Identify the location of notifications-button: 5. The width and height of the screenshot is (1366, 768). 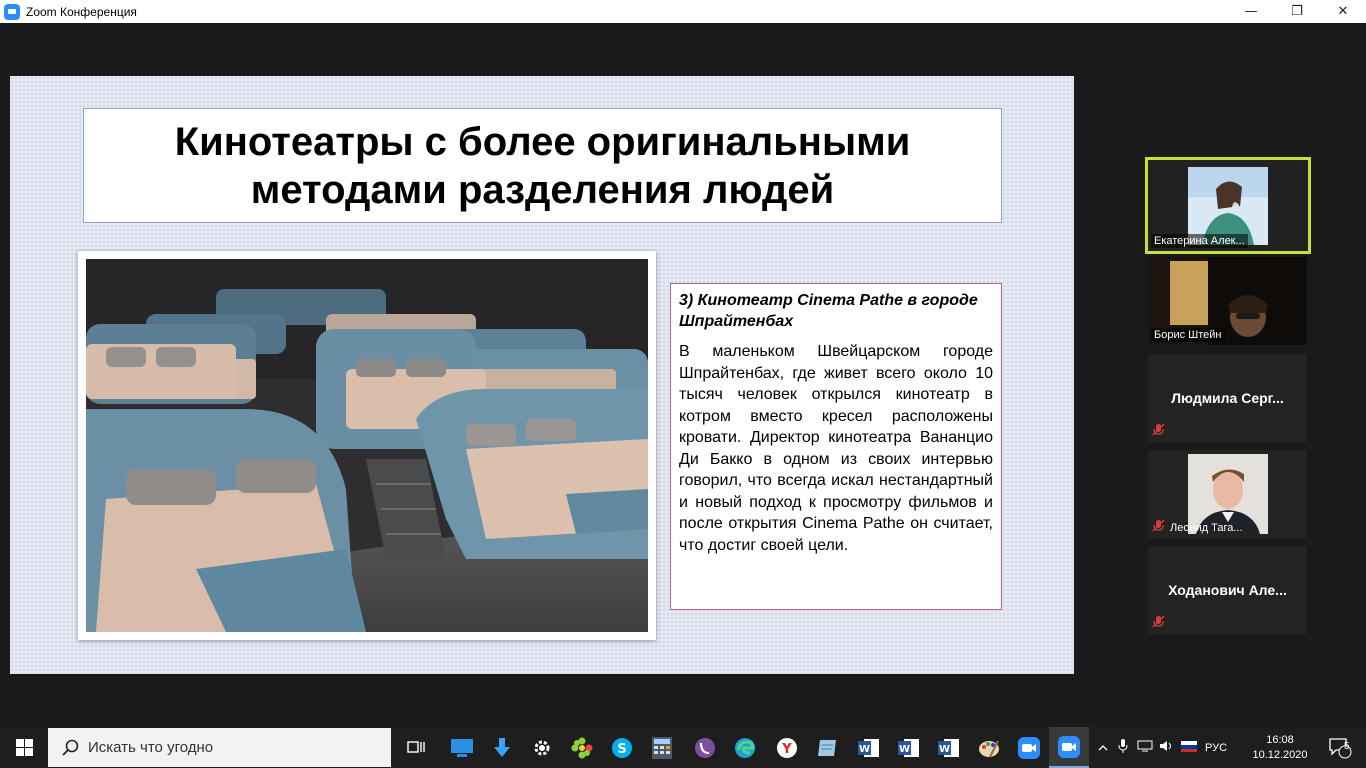
(1340, 747).